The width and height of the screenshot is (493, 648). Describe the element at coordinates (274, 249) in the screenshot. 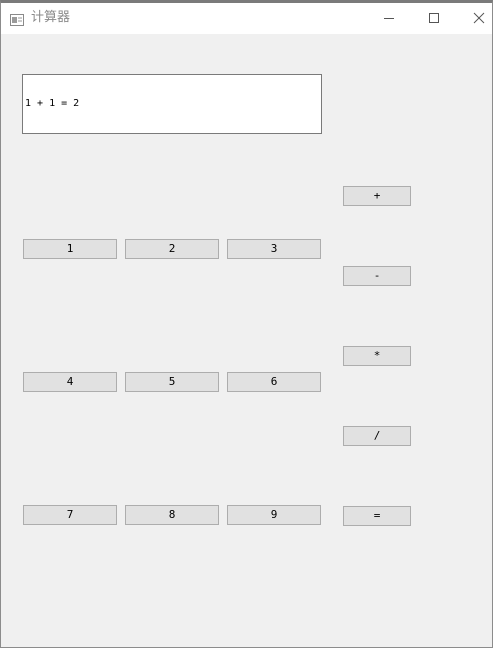

I see `digit-3-button: 3` at that location.